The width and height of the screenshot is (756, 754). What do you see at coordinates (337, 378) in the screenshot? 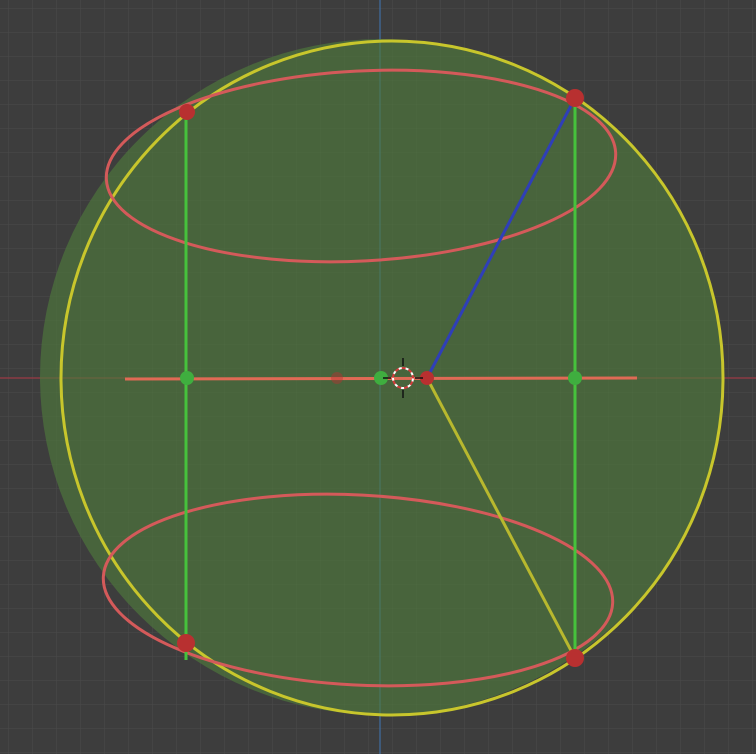
I see `vertex-center-faint` at bounding box center [337, 378].